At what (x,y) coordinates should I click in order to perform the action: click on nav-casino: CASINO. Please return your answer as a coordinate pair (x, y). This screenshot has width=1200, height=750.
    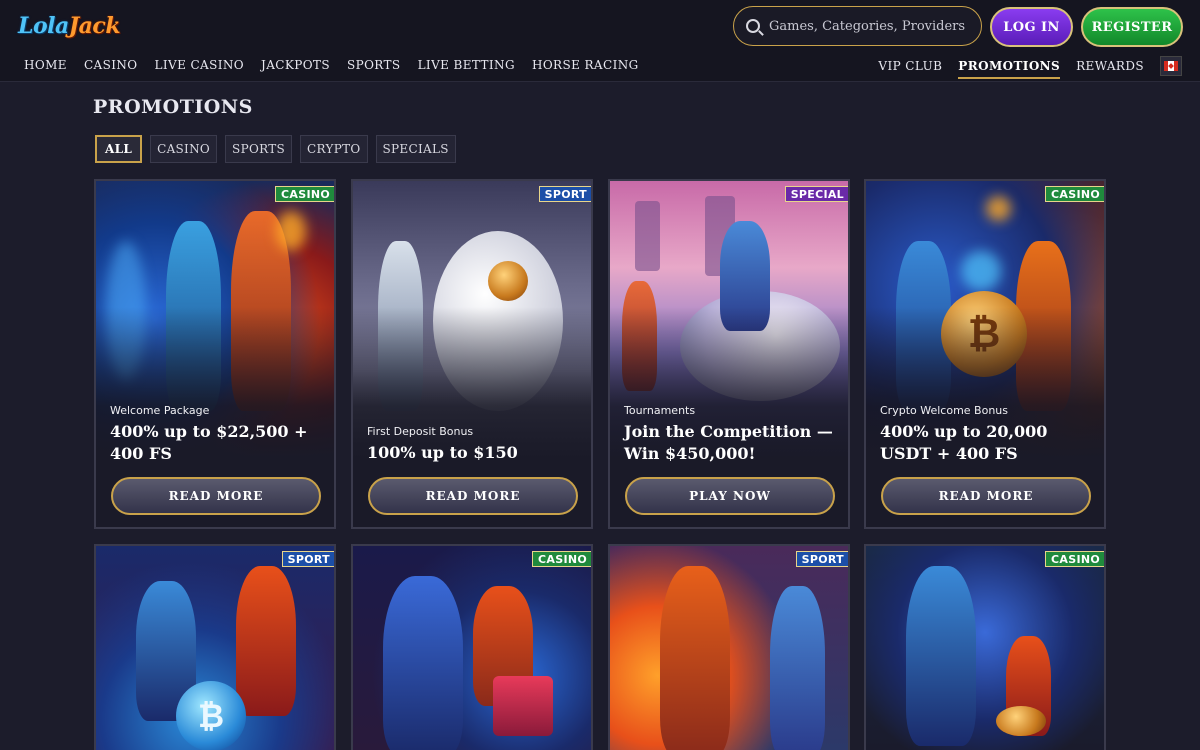
    Looking at the image, I should click on (111, 65).